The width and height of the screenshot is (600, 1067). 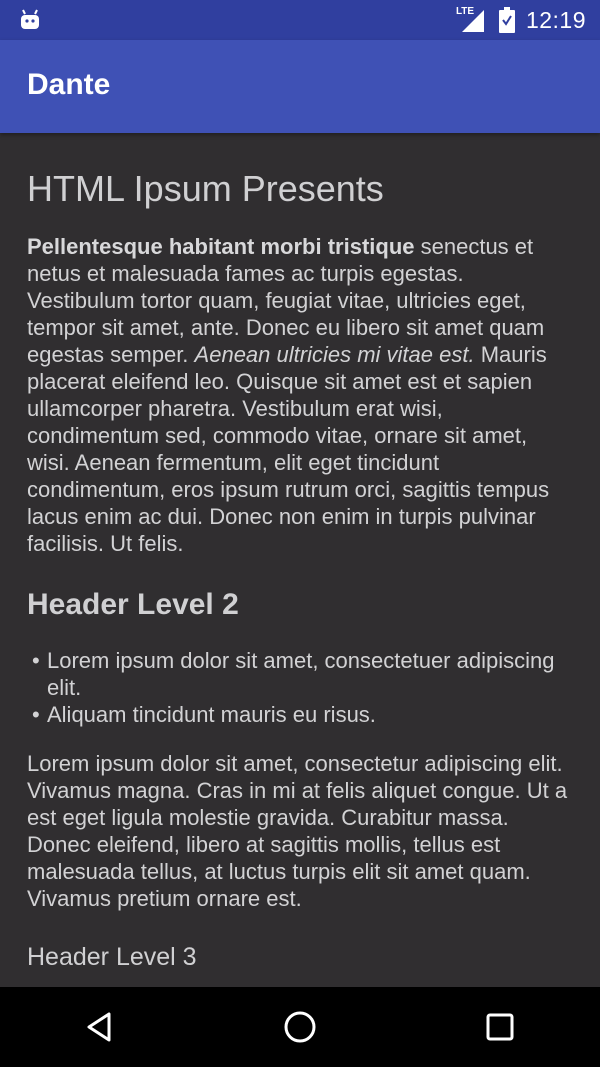 What do you see at coordinates (221, 246) in the screenshot?
I see `paragraph-1-bold: Pellentesque habitant morbi tristique` at bounding box center [221, 246].